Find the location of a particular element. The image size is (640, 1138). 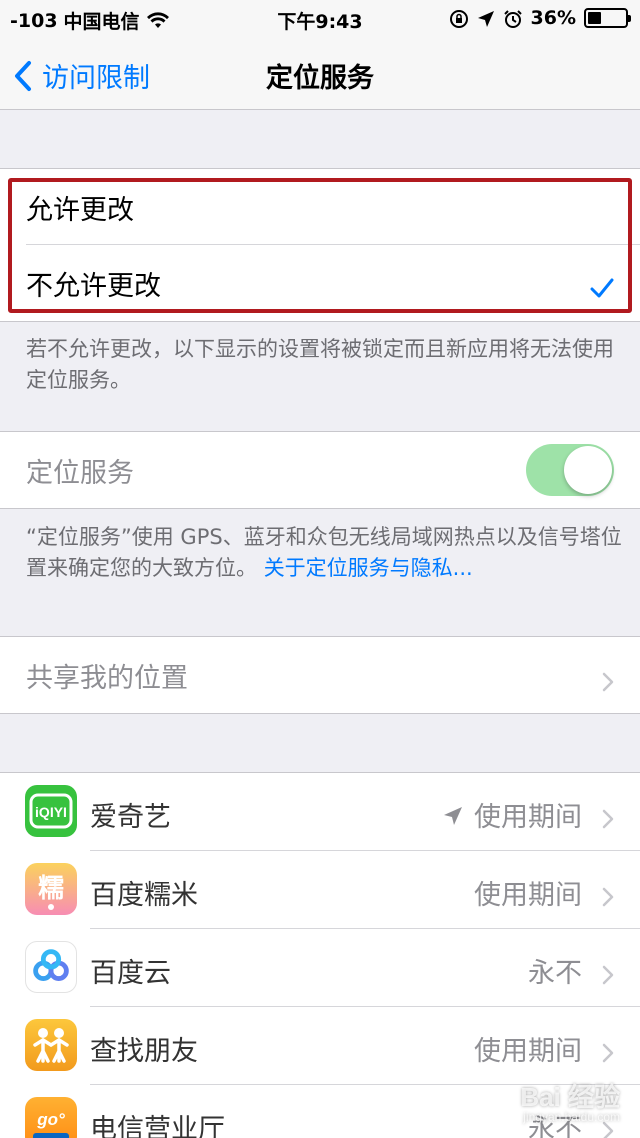

alarm-icon is located at coordinates (513, 18).